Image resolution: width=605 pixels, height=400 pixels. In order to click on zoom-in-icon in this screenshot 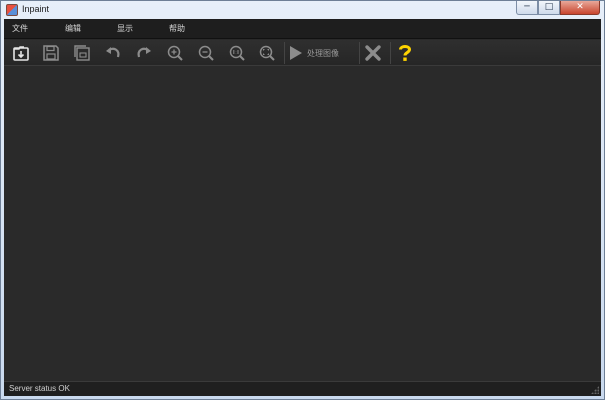, I will do `click(175, 53)`.